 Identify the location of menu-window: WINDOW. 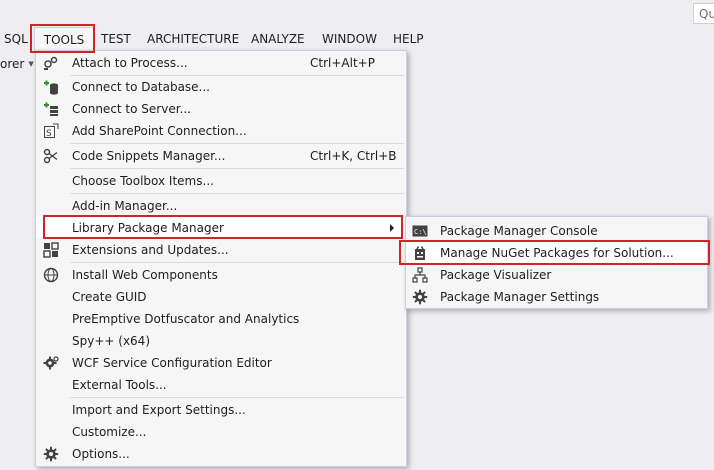
(349, 40).